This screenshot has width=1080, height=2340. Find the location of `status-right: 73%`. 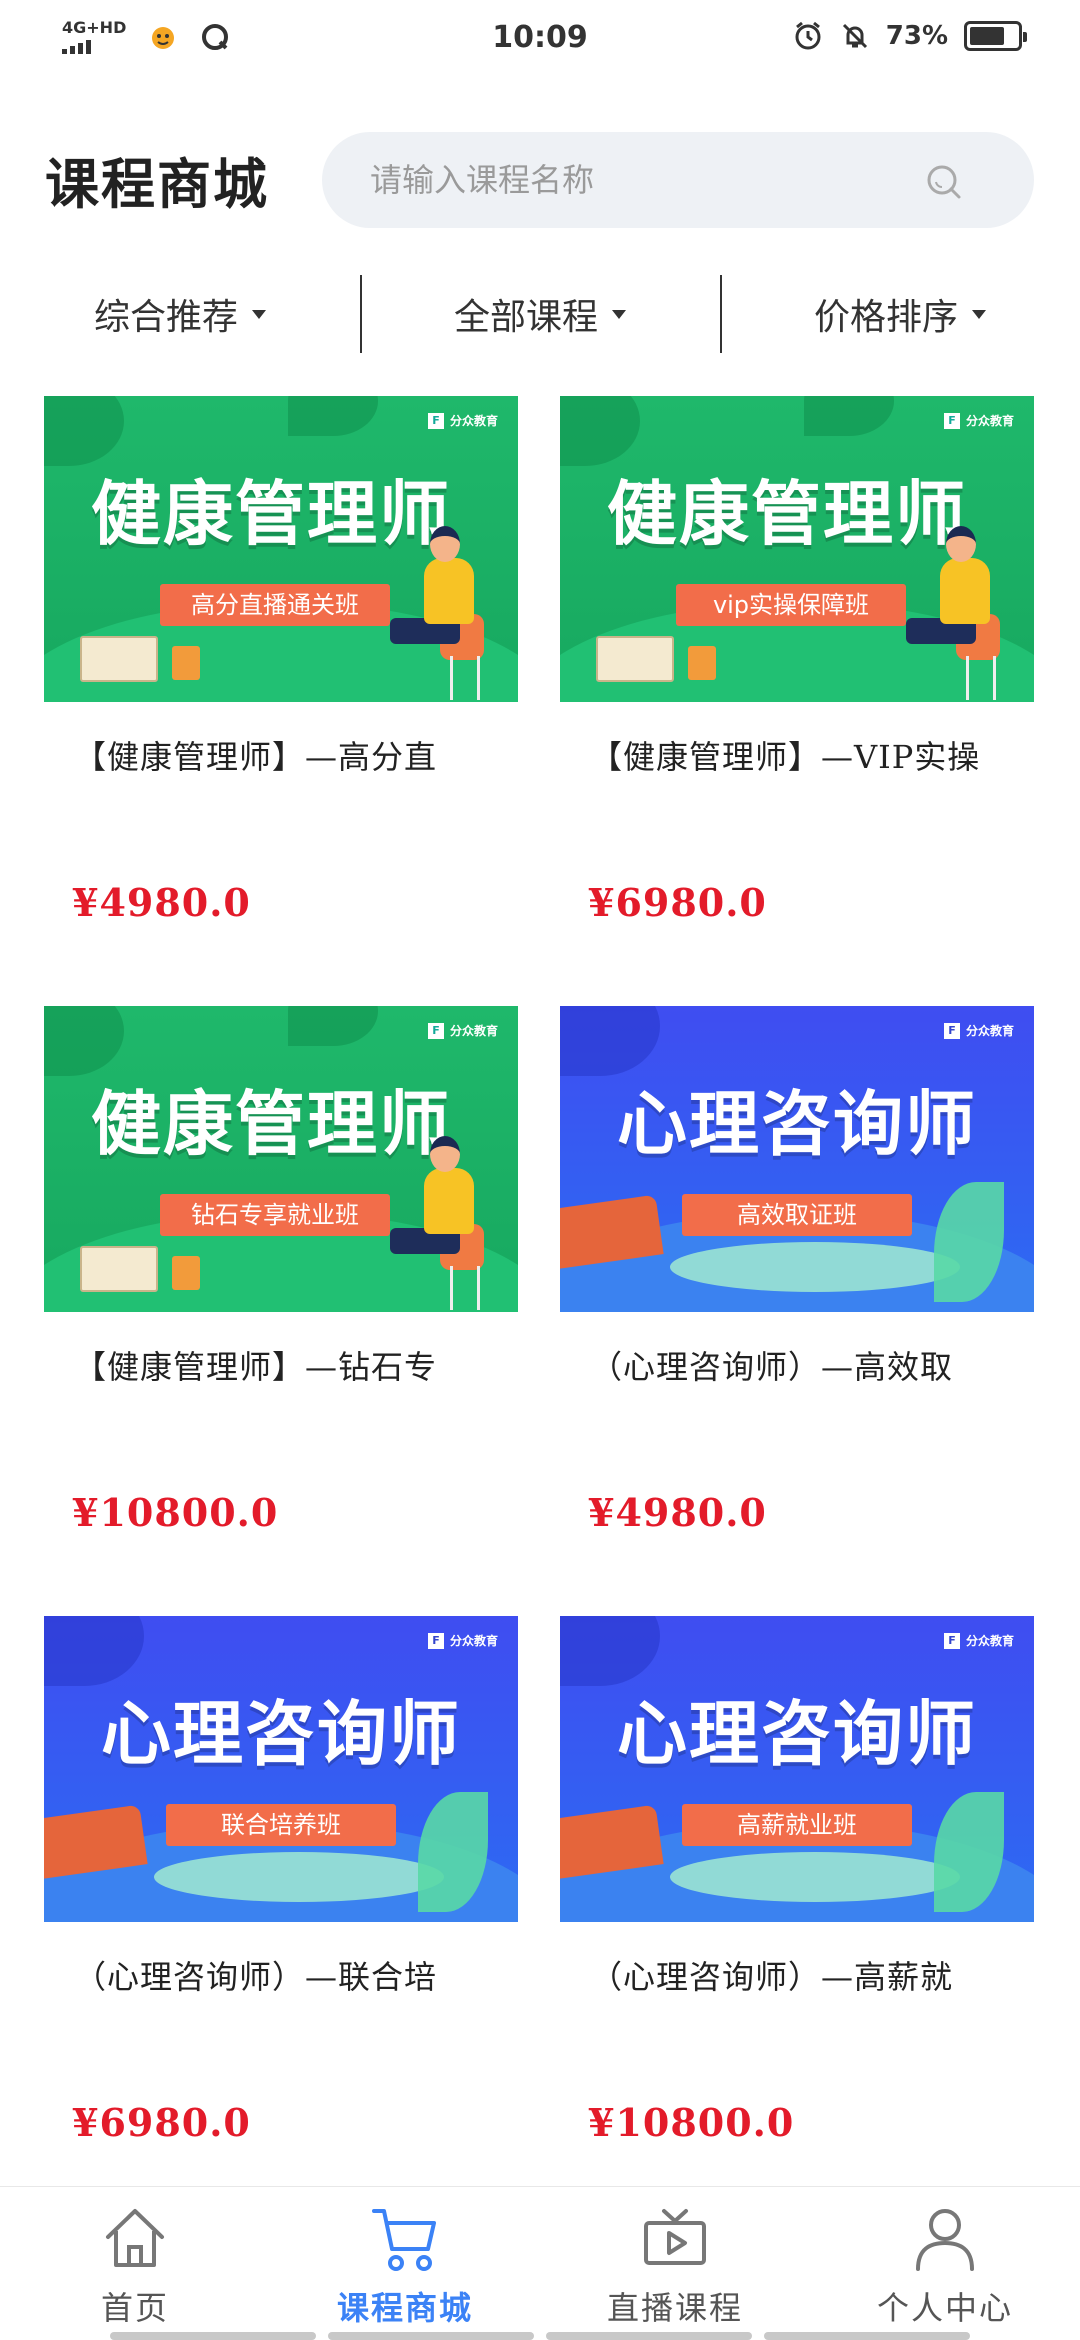

status-right: 73% is located at coordinates (909, 36).